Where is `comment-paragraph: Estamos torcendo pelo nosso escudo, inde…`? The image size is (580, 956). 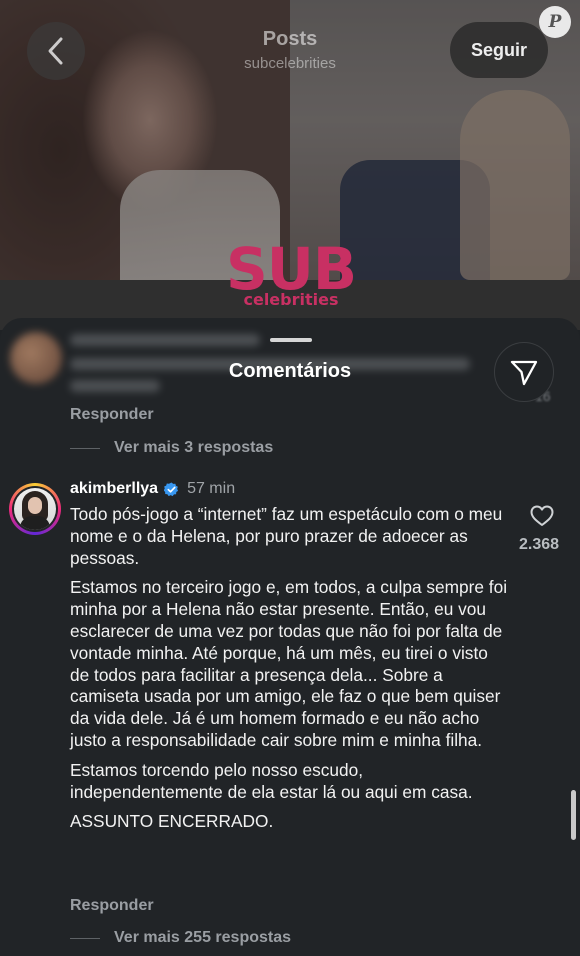
comment-paragraph: Estamos torcendo pelo nosso escudo, inde… is located at coordinates (271, 780).